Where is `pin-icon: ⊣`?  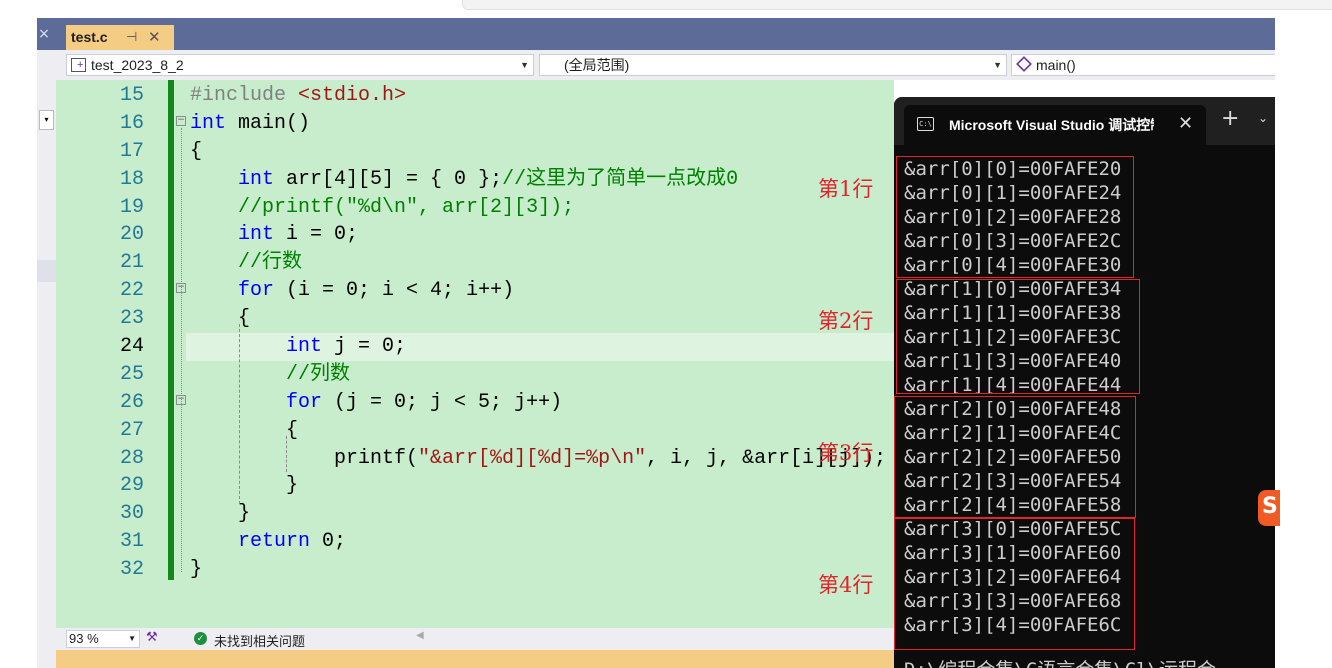
pin-icon: ⊣ is located at coordinates (131, 37).